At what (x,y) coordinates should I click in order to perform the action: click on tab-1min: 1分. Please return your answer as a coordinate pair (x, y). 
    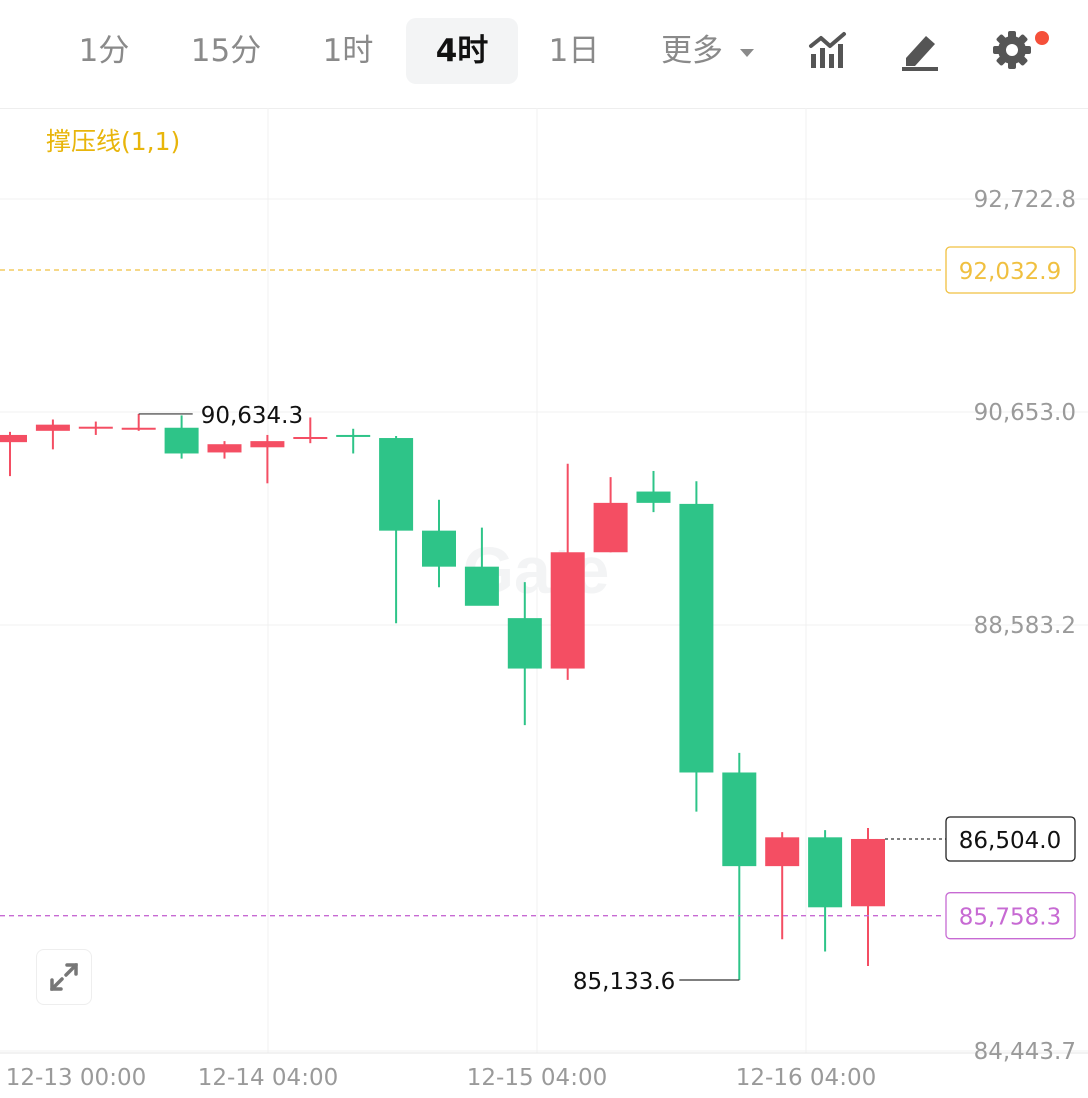
    Looking at the image, I should click on (104, 51).